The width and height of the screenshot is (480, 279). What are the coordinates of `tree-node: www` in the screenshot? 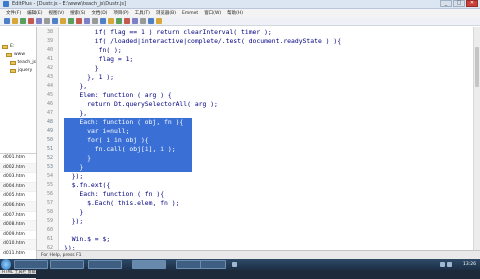 It's located at (19, 55).